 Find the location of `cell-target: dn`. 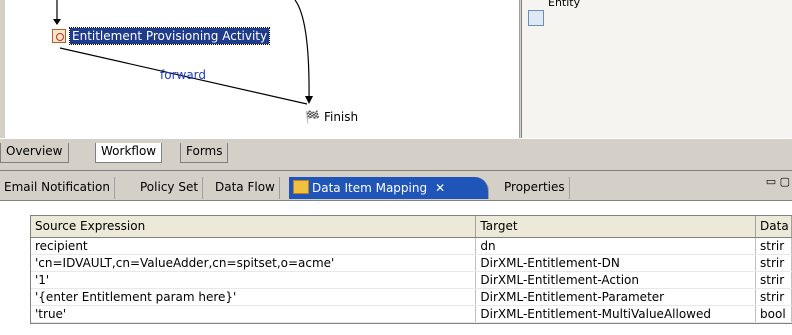

cell-target: dn is located at coordinates (616, 246).